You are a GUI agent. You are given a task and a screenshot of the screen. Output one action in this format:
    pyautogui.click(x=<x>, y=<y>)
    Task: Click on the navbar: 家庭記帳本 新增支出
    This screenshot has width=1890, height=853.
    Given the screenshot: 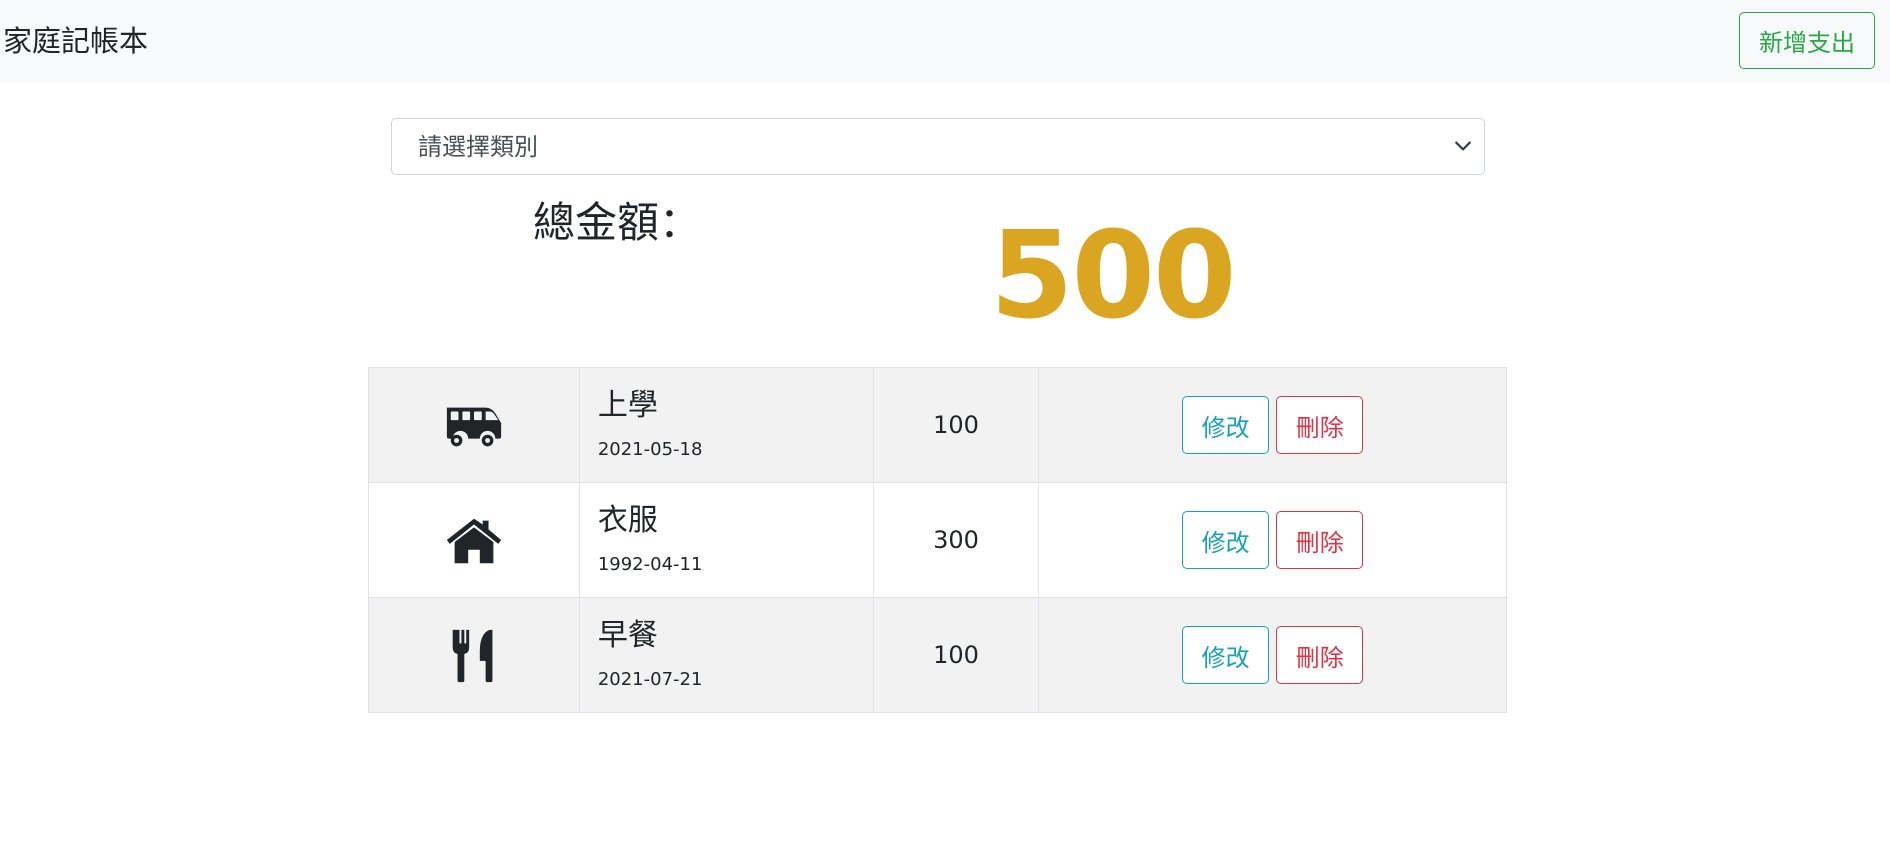 What is the action you would take?
    pyautogui.click(x=945, y=41)
    